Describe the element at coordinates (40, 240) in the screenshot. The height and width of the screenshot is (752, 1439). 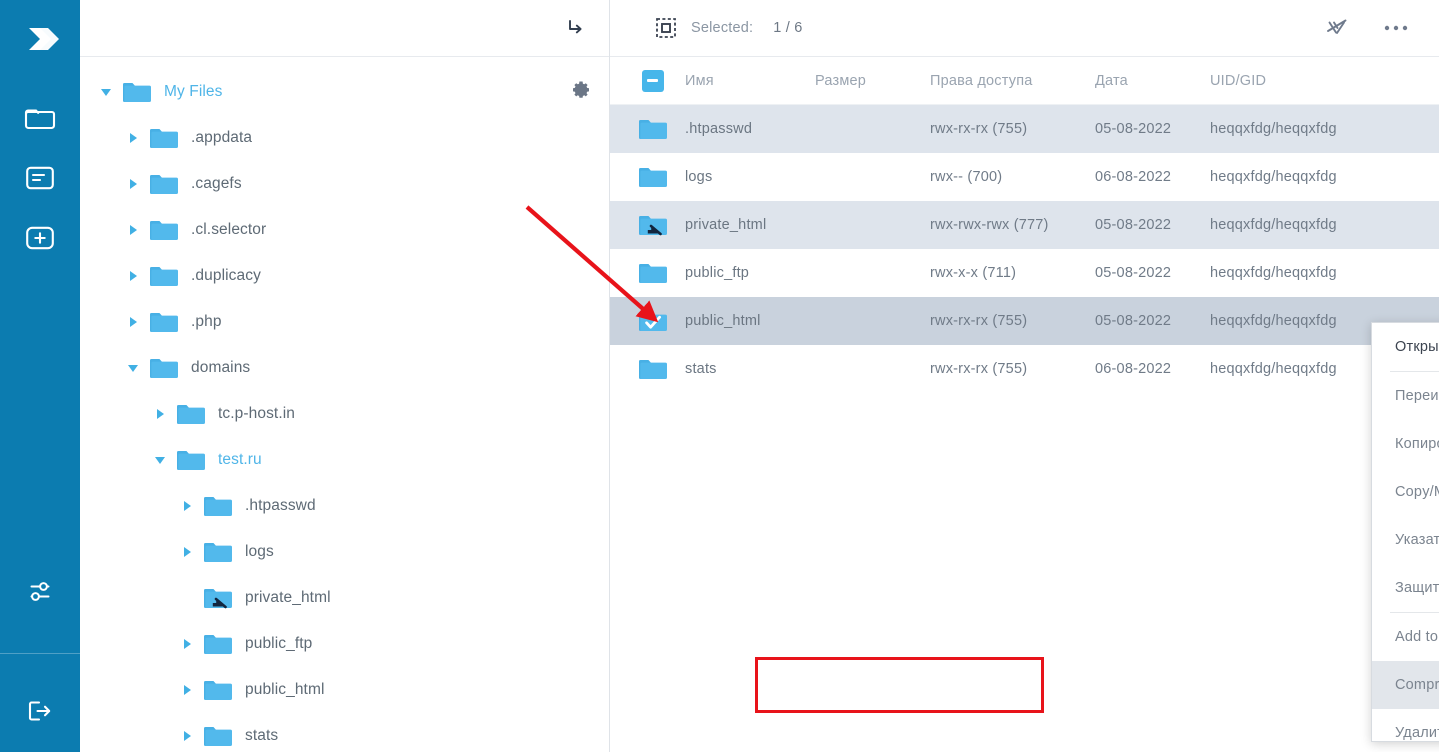
I see `sidebar-item-create-new` at that location.